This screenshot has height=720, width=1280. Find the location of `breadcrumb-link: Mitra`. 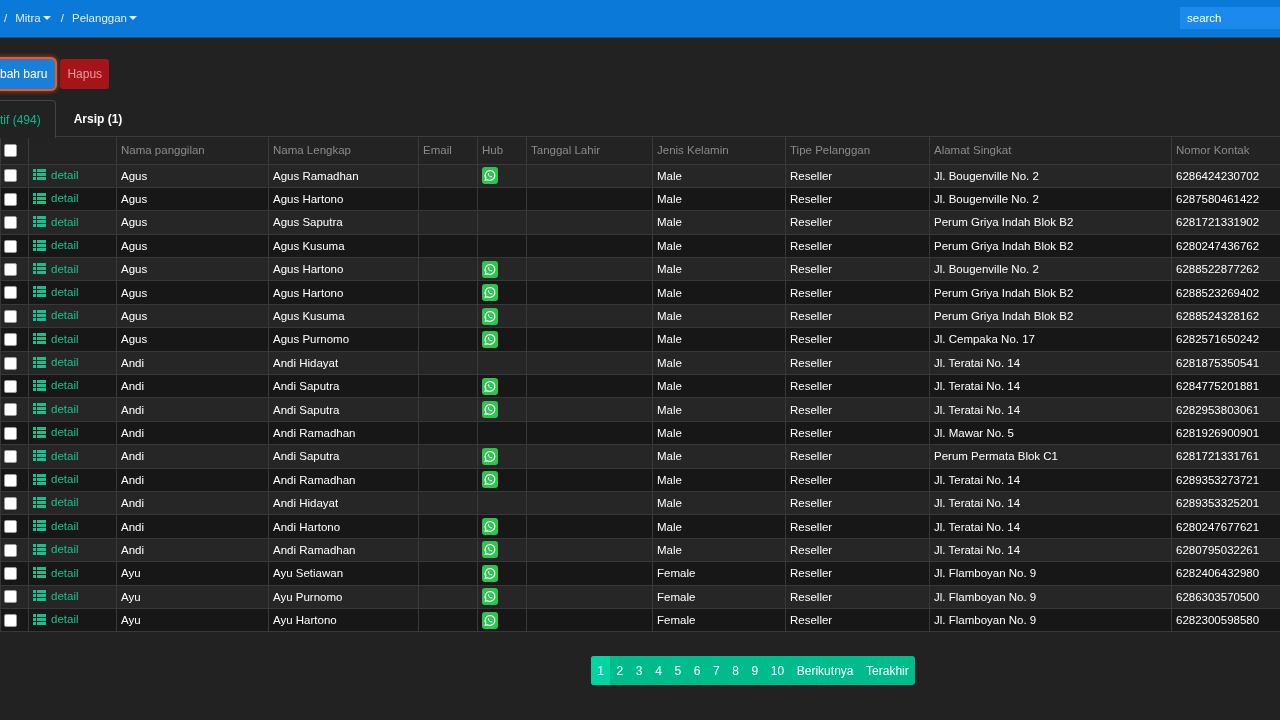

breadcrumb-link: Mitra is located at coordinates (33, 18).